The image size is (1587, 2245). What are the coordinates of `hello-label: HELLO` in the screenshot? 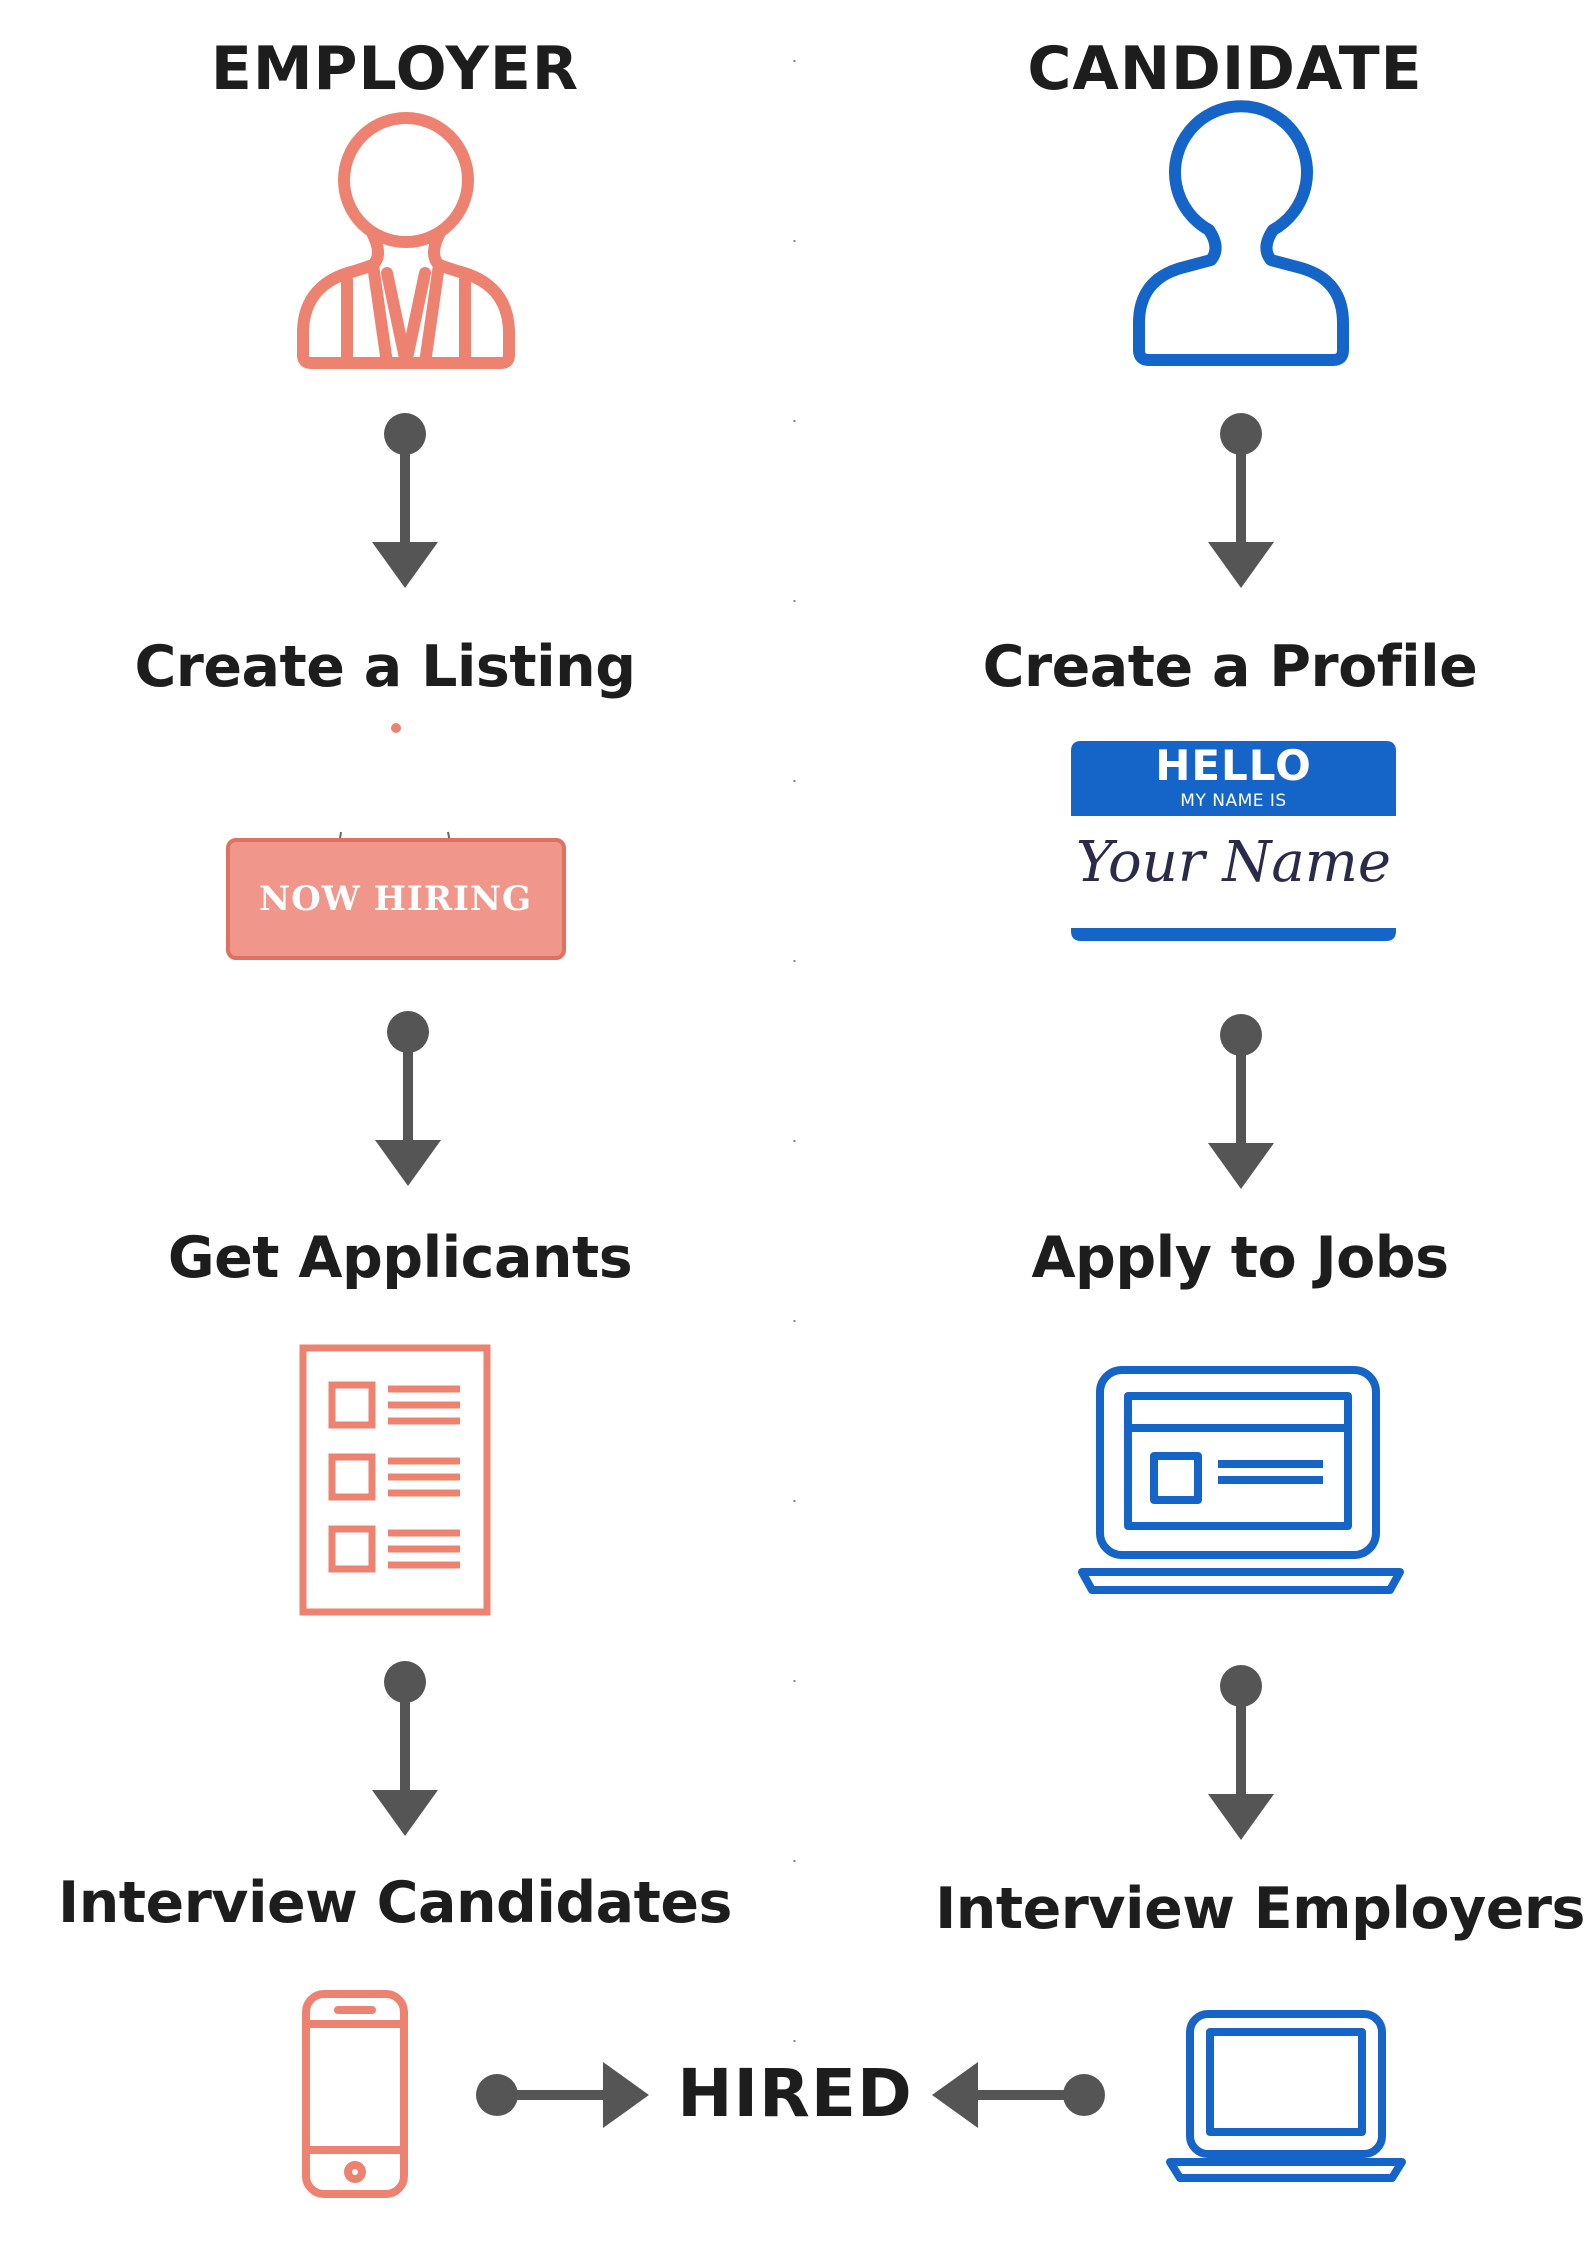 It's located at (1233, 765).